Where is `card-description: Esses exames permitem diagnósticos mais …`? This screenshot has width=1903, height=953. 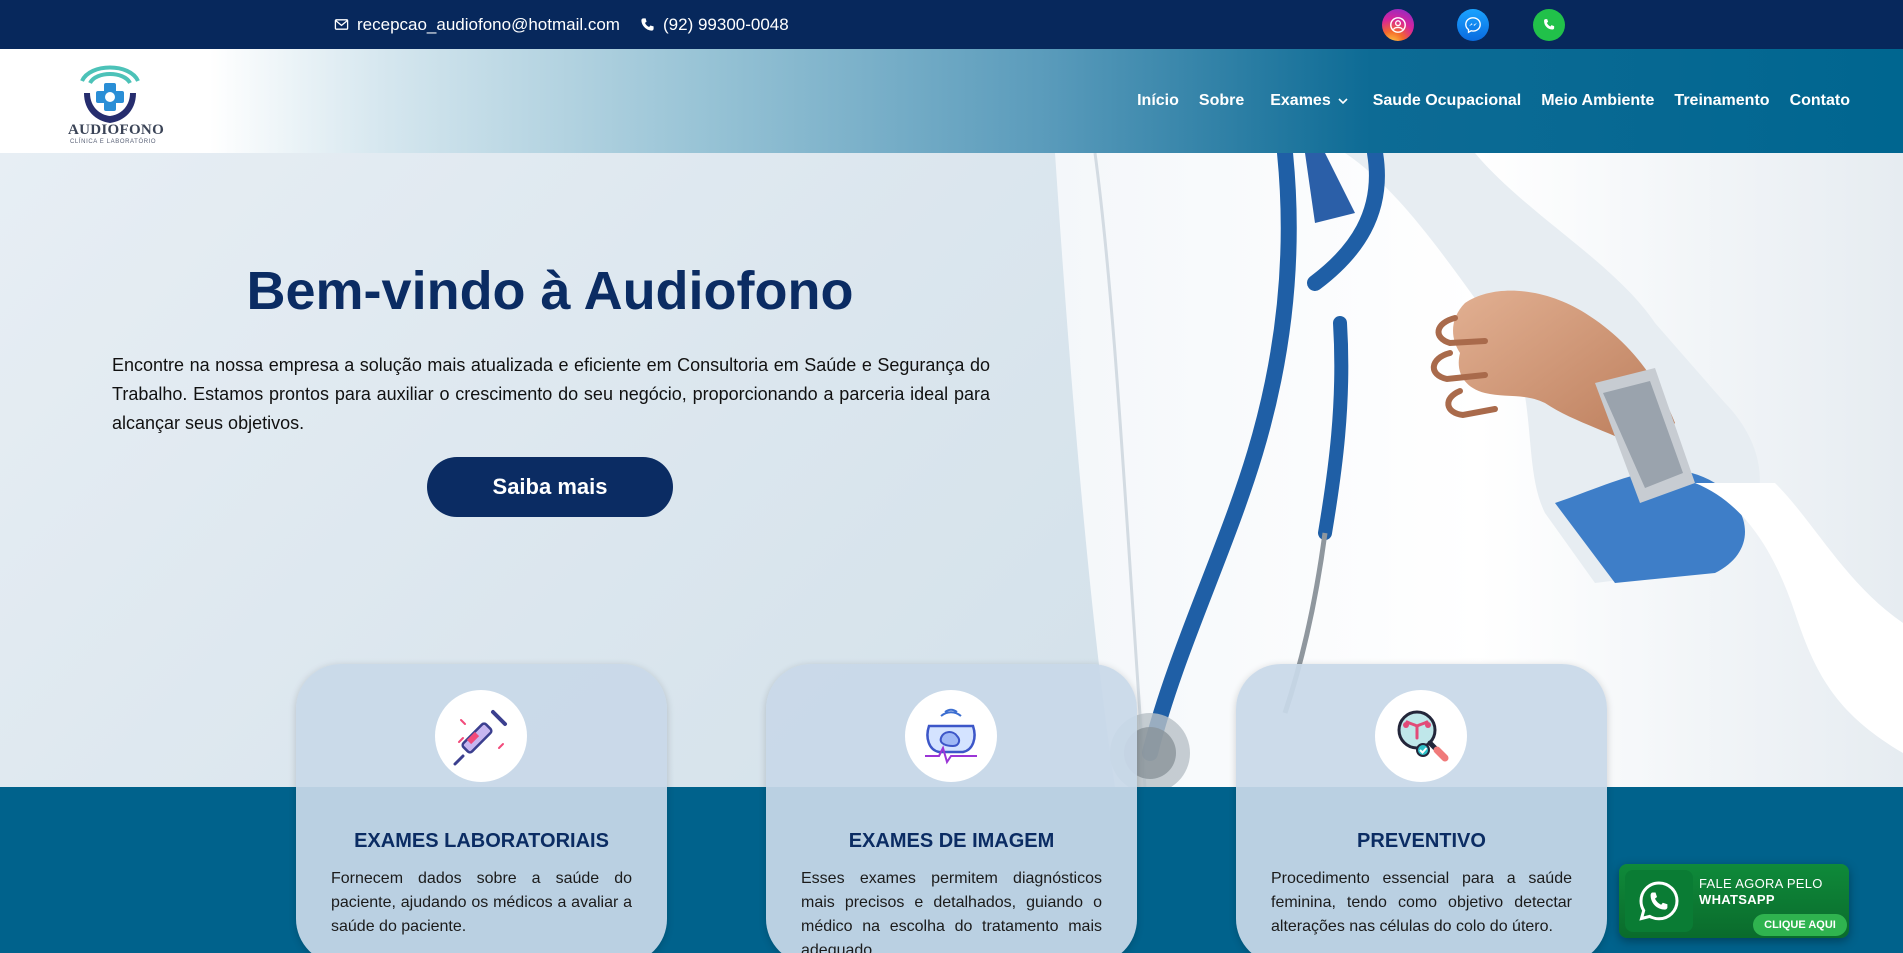 card-description: Esses exames permitem diagnósticos mais … is located at coordinates (951, 911).